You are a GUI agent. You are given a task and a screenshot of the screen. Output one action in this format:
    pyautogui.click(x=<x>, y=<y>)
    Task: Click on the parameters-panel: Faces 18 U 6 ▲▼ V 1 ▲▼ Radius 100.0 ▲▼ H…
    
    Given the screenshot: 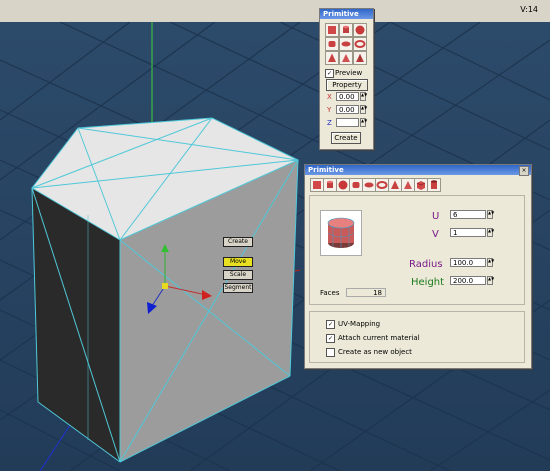 What is the action you would take?
    pyautogui.click(x=417, y=250)
    